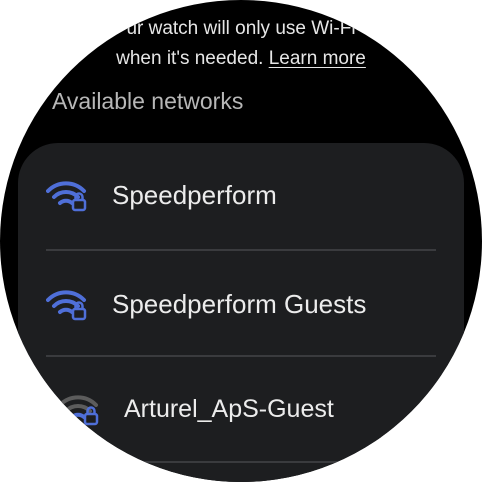 The height and width of the screenshot is (482, 482). What do you see at coordinates (190, 58) in the screenshot?
I see `description-text: when it's needed.` at bounding box center [190, 58].